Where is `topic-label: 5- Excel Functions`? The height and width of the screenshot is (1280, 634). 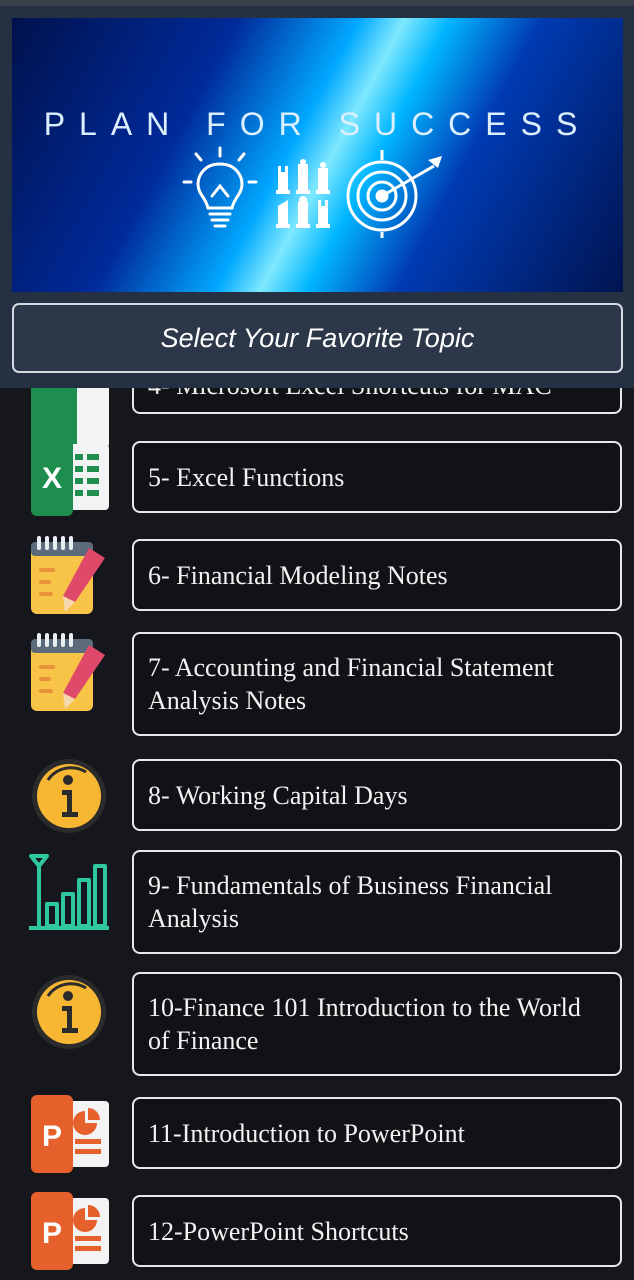
topic-label: 5- Excel Functions is located at coordinates (246, 477).